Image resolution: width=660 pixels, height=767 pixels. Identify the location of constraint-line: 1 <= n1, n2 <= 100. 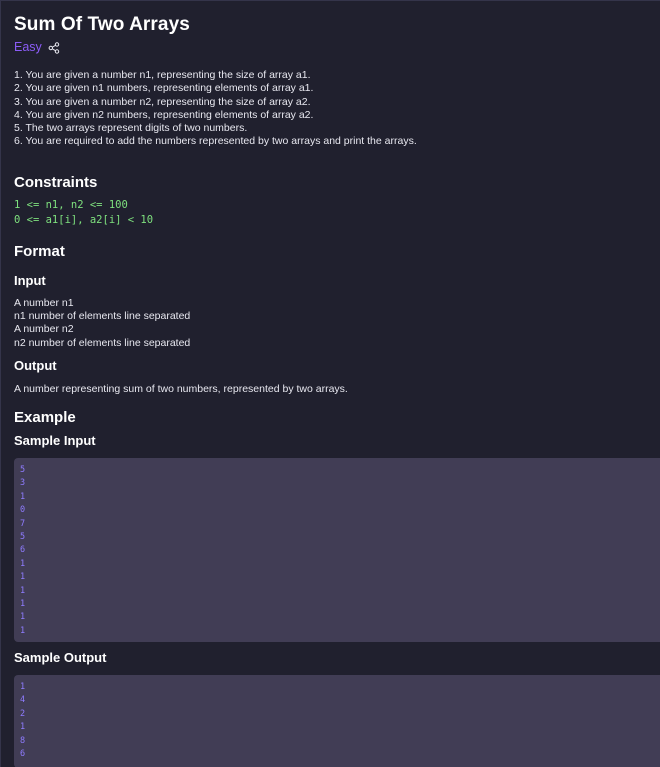
(71, 205).